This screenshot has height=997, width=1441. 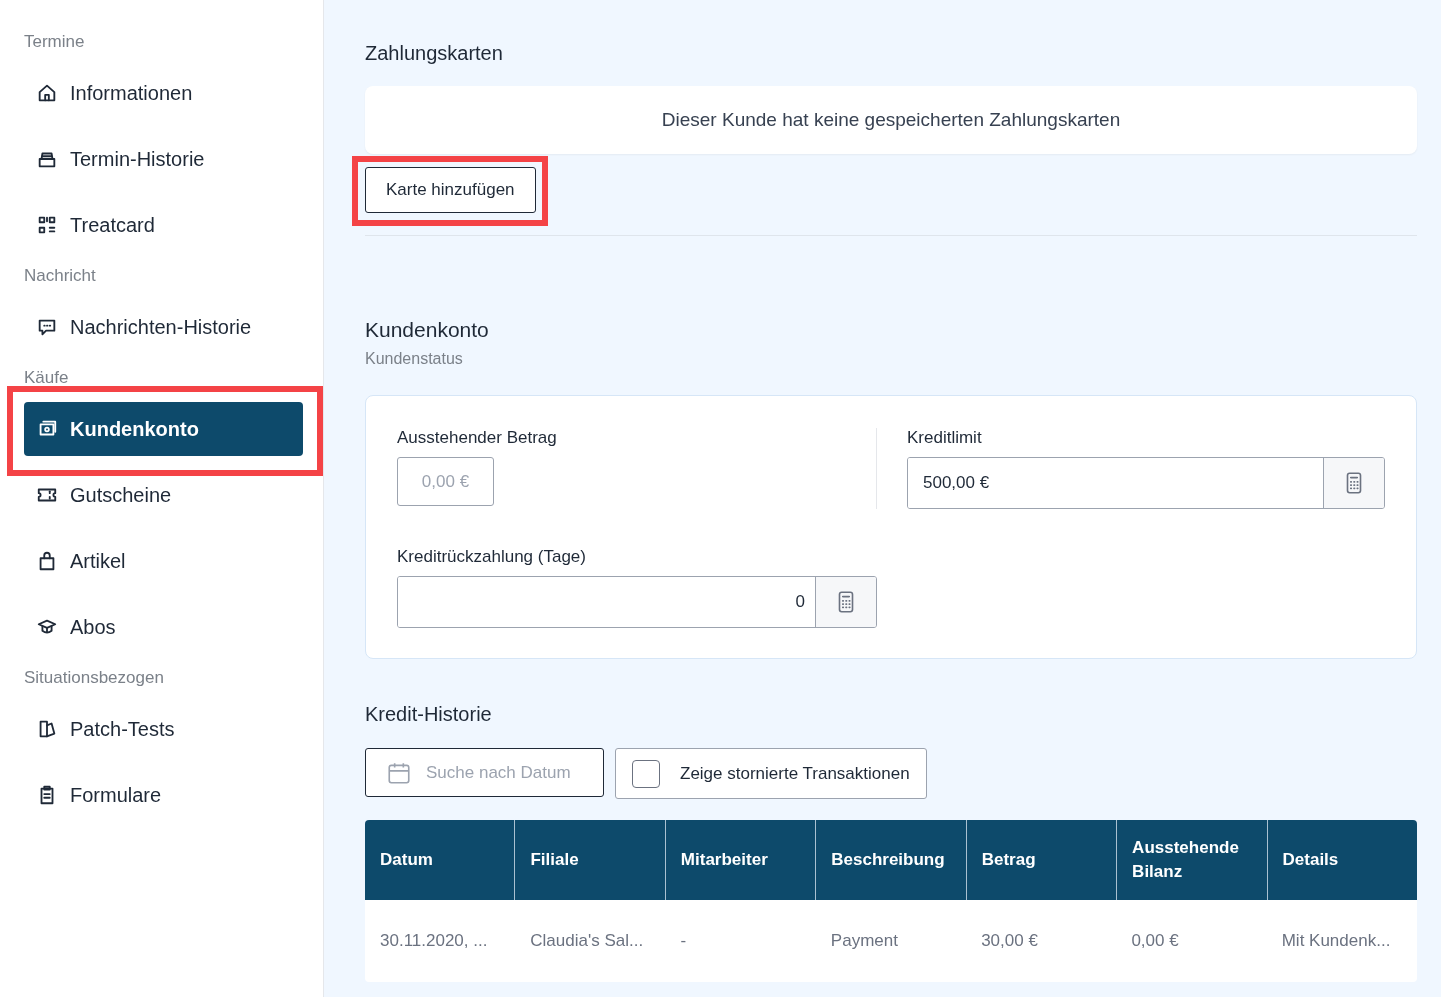 I want to click on repayment-days-input-group: 0, so click(x=637, y=602).